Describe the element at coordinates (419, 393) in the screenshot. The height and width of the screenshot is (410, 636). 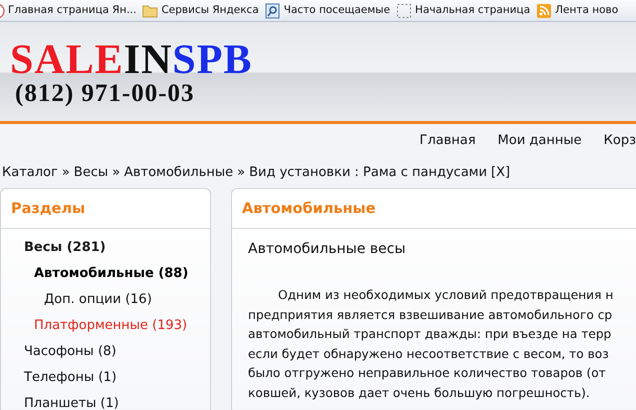
I see `paragraph-line: ковшей, кузовов дает очень большую погрешность).` at that location.